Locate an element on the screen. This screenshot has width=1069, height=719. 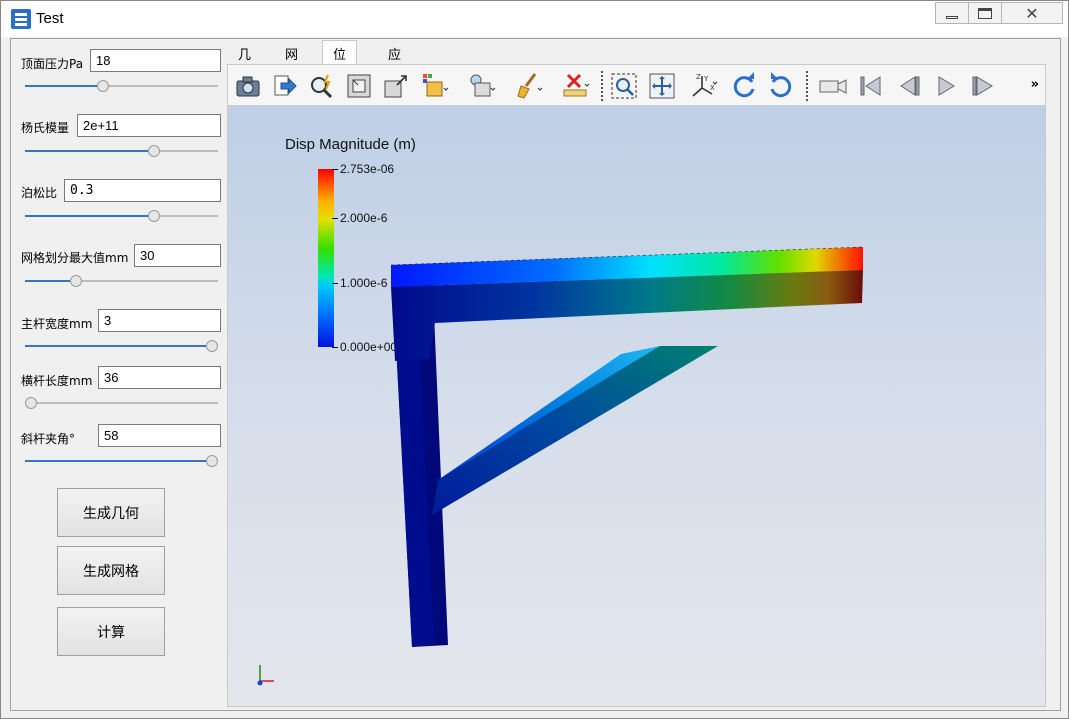
window-title: Test is located at coordinates (50, 18).